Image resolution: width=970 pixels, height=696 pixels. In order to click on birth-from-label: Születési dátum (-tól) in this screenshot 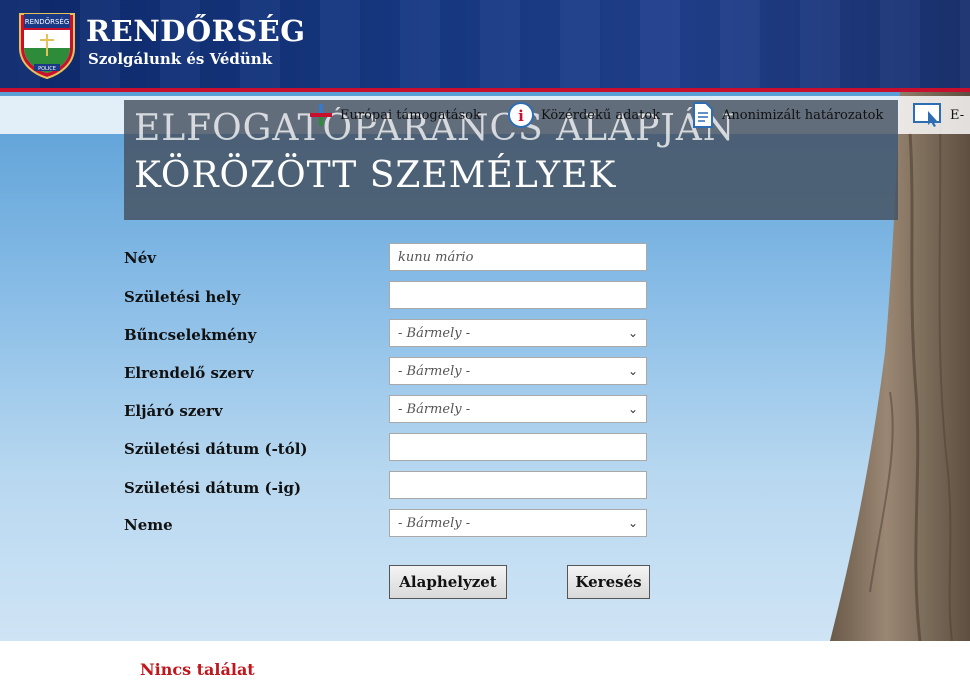, I will do `click(216, 449)`.